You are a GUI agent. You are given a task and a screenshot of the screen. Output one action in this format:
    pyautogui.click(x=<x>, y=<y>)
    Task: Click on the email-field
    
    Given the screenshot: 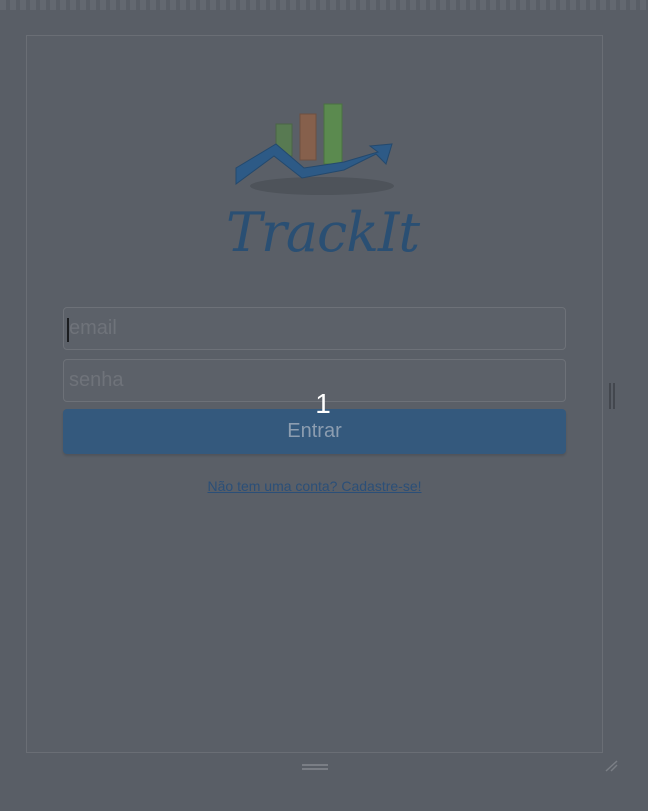 What is the action you would take?
    pyautogui.click(x=314, y=328)
    